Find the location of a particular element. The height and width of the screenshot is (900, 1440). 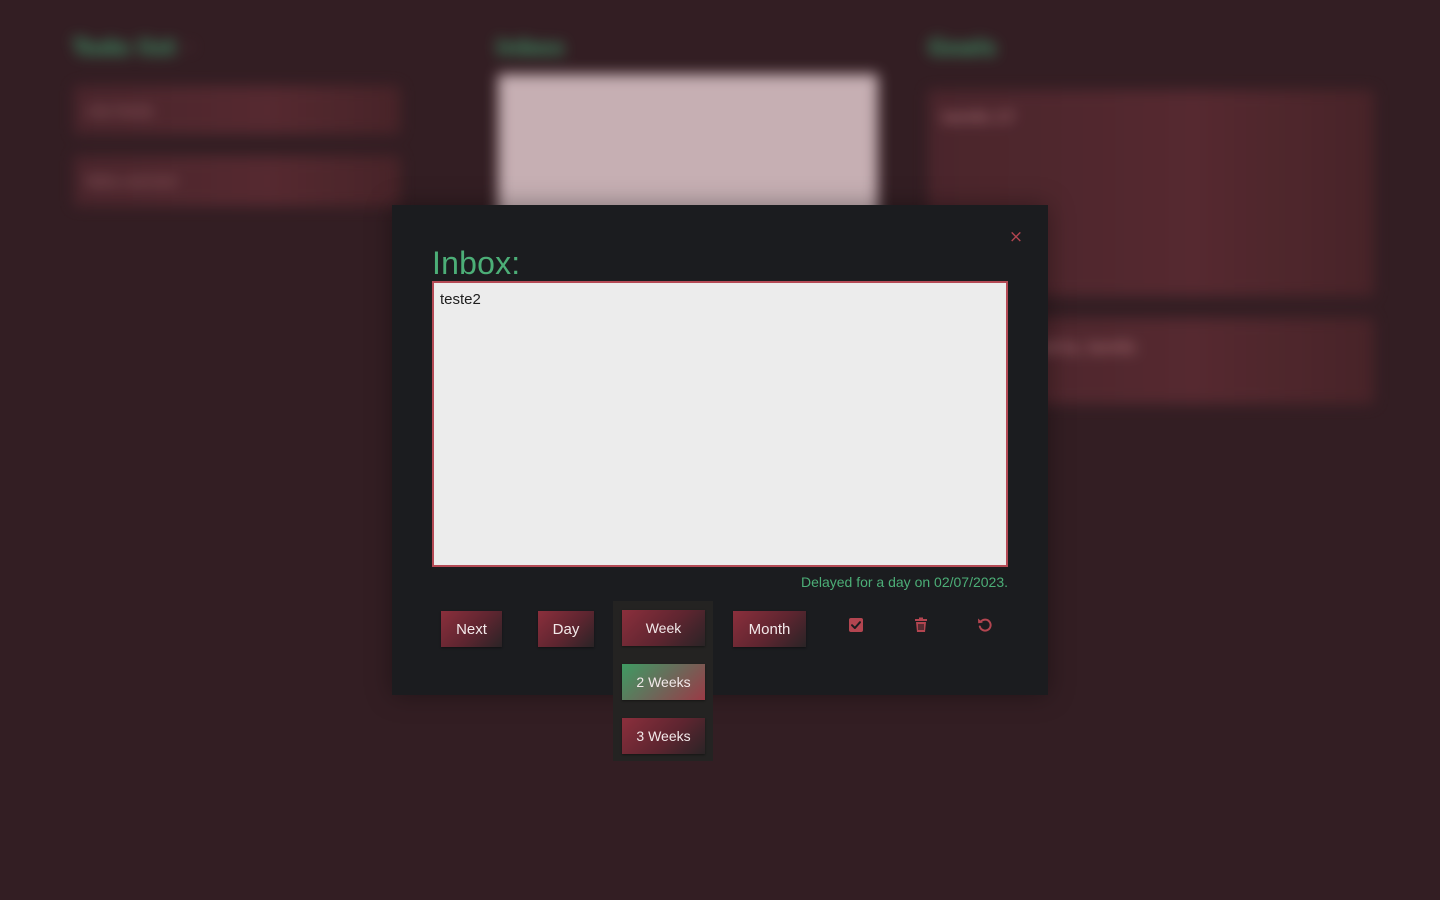

goals-heading: Goals is located at coordinates (962, 48).